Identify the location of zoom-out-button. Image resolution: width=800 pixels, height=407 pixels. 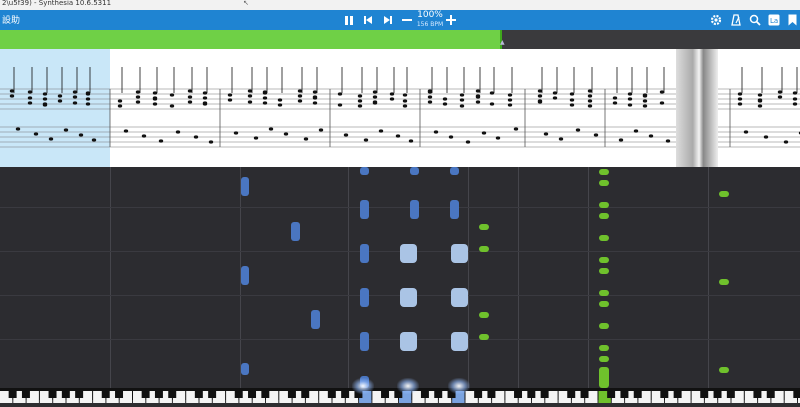
(407, 20).